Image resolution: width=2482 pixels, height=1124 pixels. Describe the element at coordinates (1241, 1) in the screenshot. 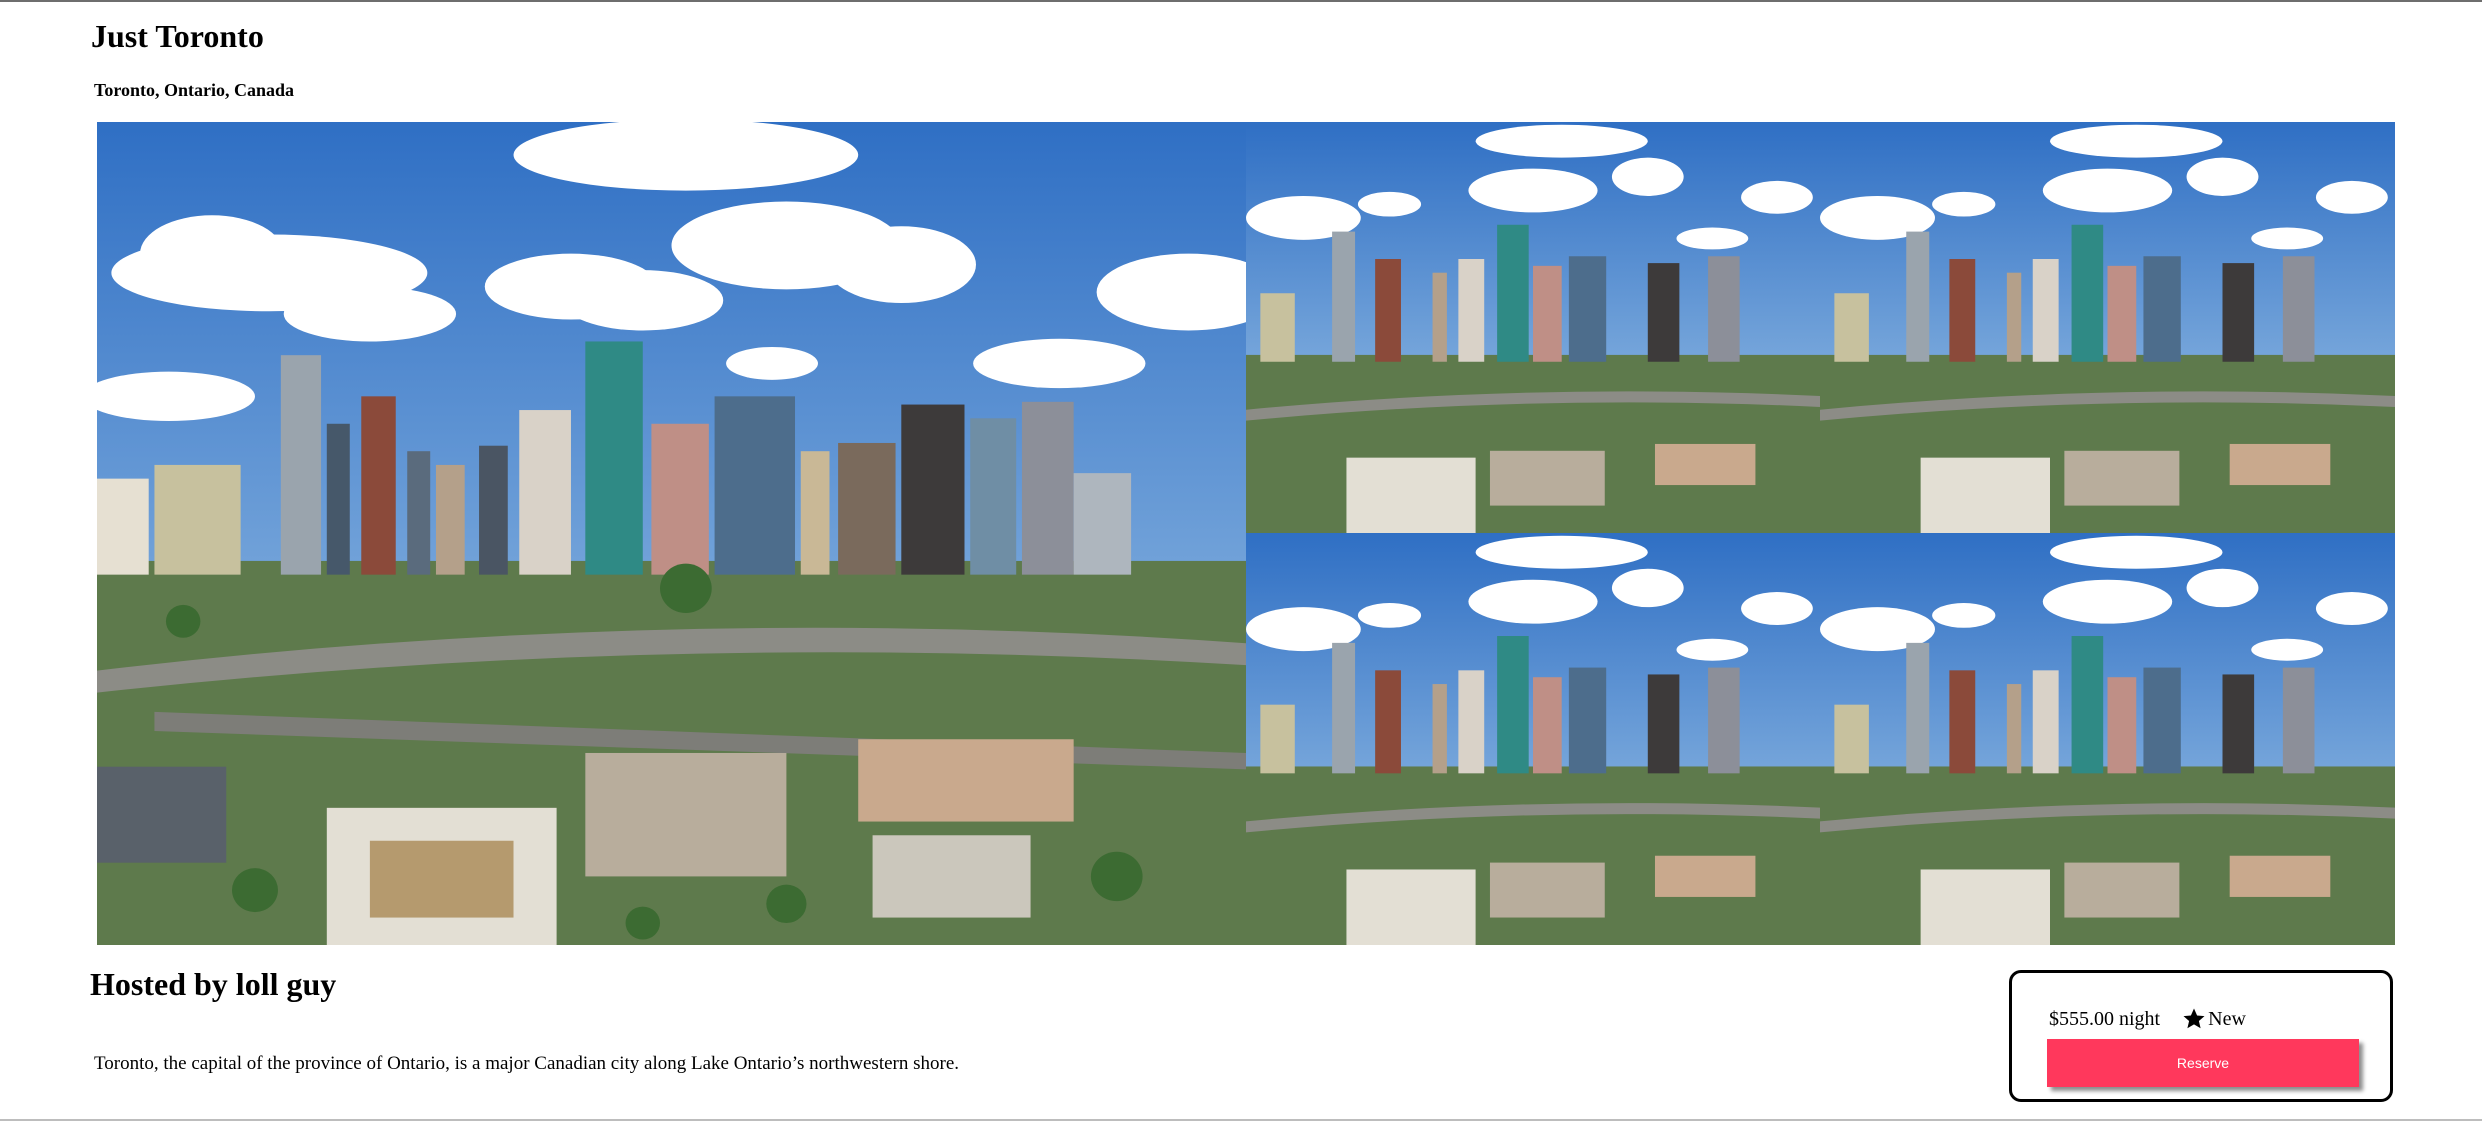

I see `top-divider` at that location.